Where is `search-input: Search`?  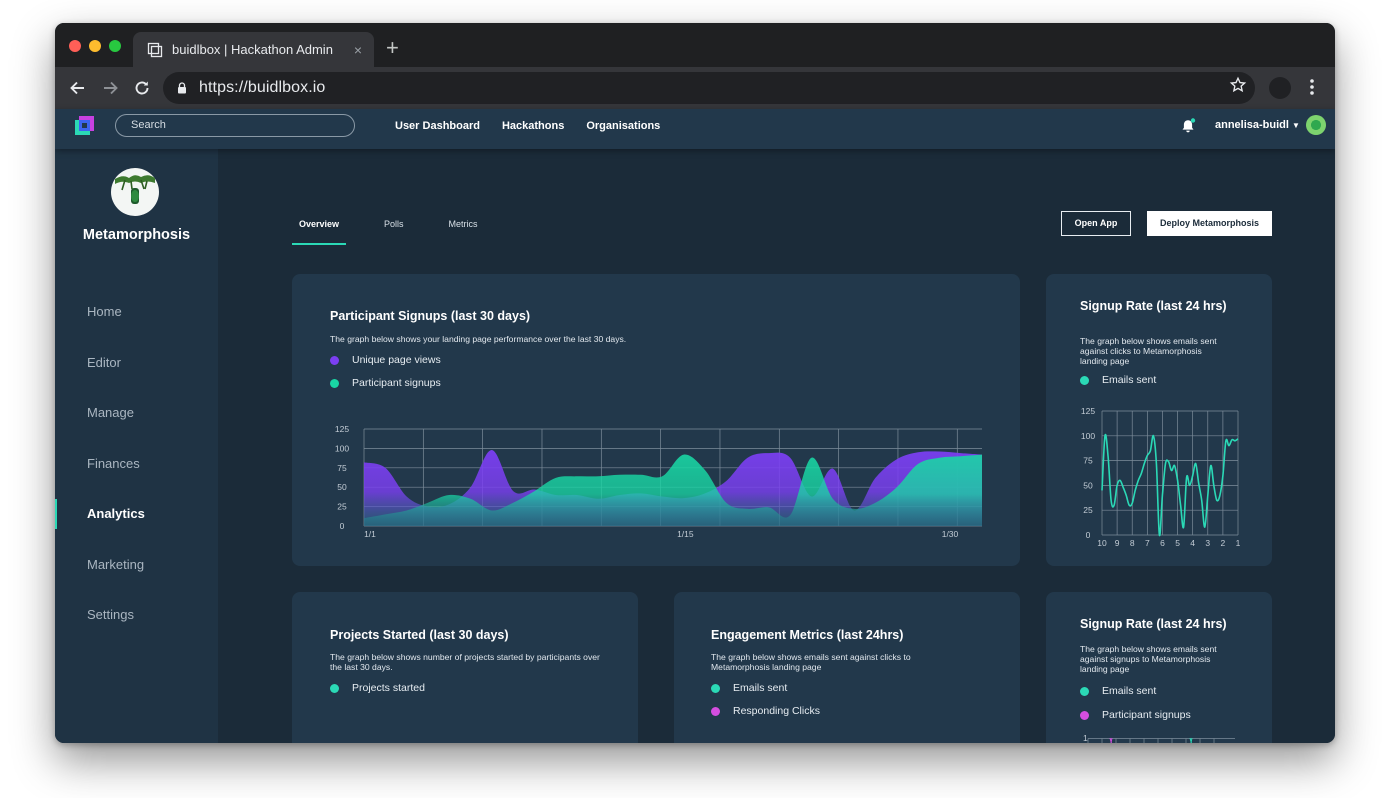
search-input: Search is located at coordinates (235, 125).